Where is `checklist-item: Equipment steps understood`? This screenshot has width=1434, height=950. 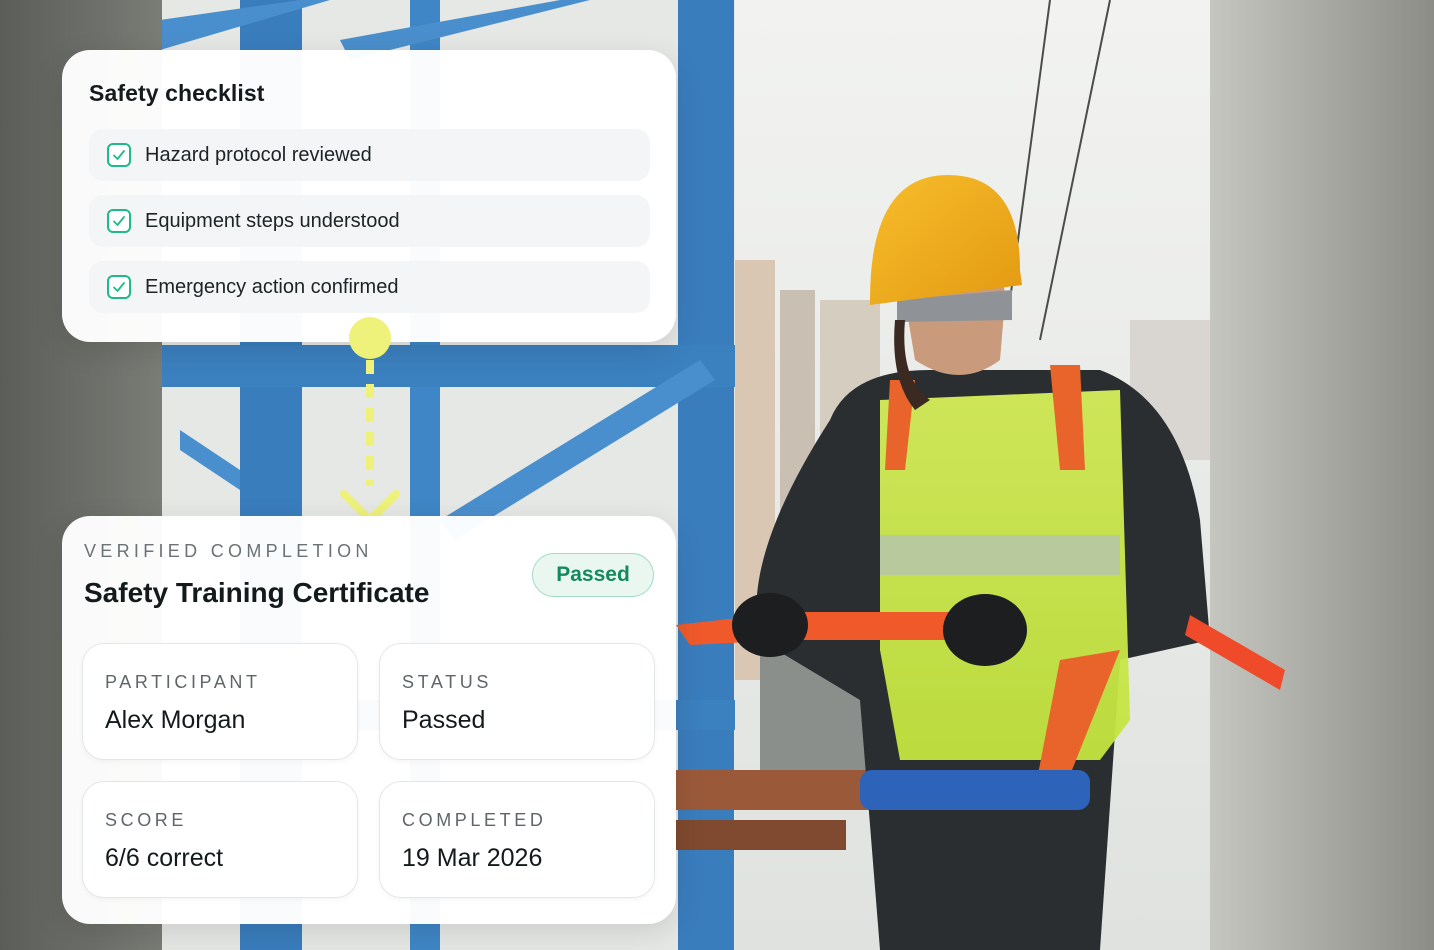 checklist-item: Equipment steps understood is located at coordinates (369, 221).